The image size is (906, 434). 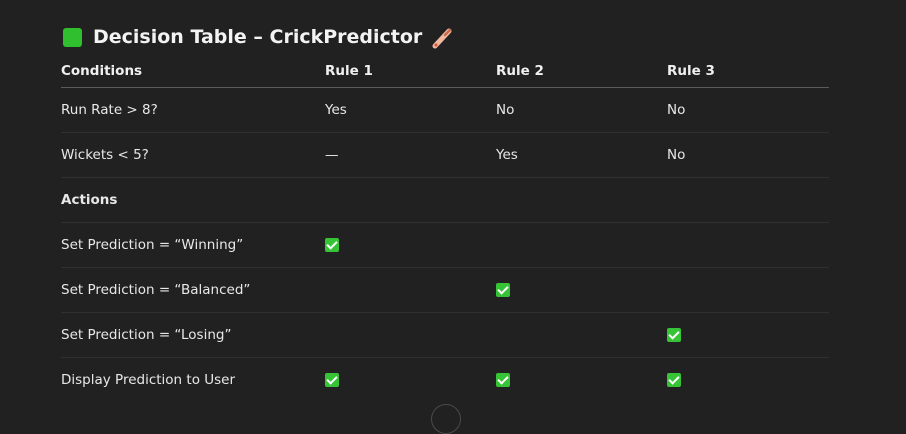 I want to click on table-row: Set Prediction = “Winning”, so click(x=445, y=245).